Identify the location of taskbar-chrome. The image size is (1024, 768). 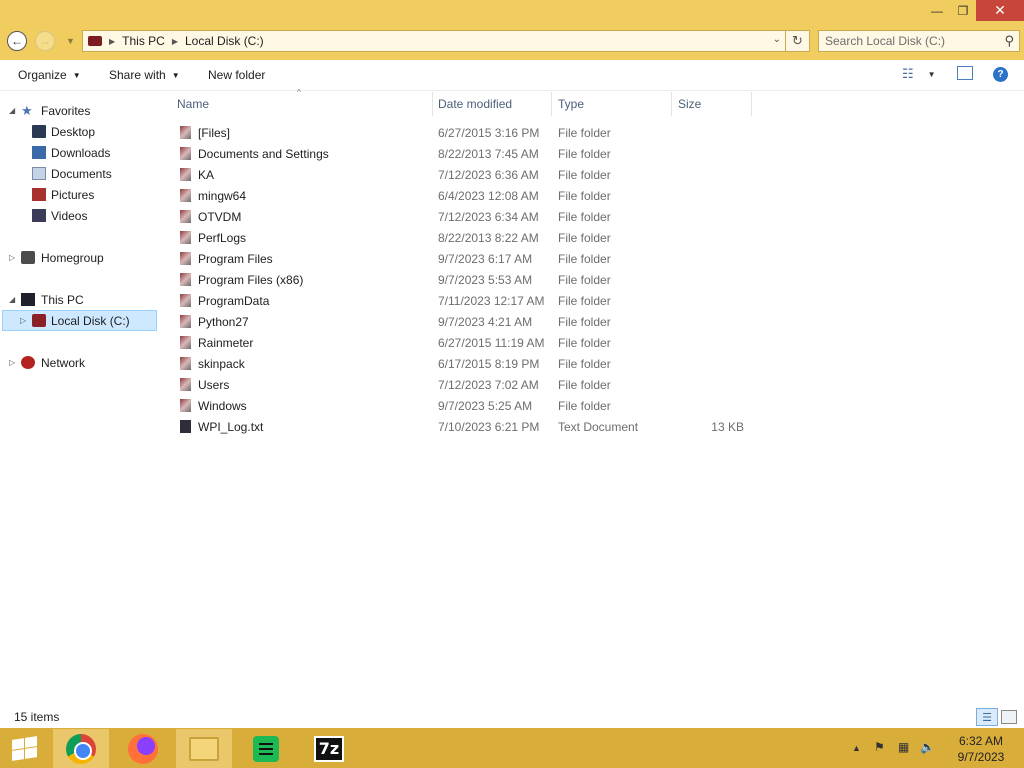
(81, 748).